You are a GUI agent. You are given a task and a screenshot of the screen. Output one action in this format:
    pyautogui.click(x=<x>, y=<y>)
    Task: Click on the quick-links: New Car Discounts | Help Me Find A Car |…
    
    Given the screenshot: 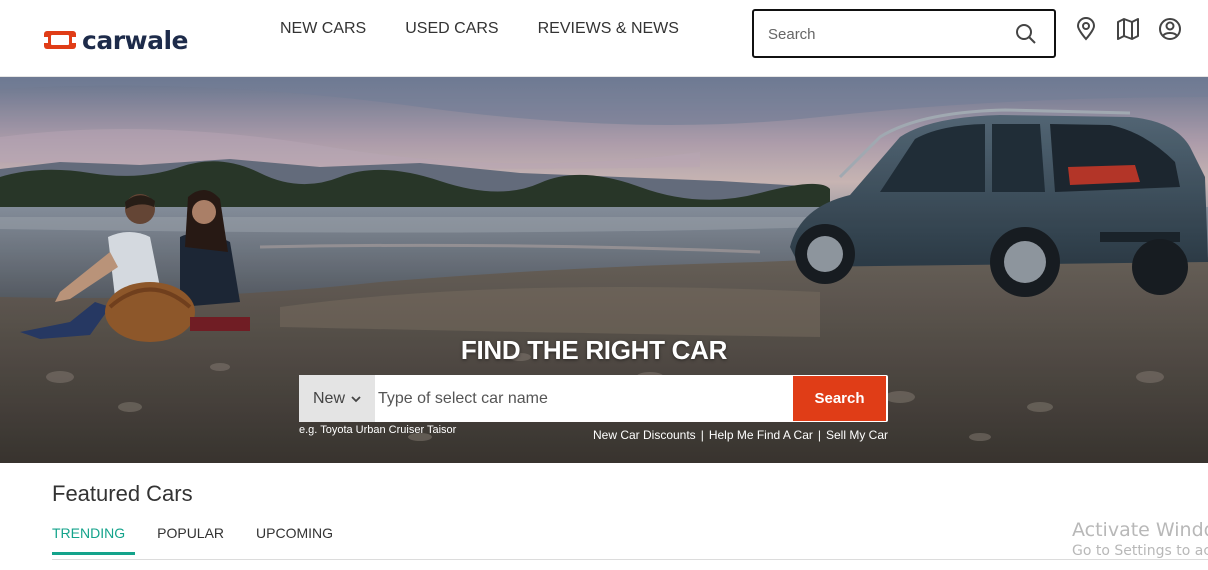 What is the action you would take?
    pyautogui.click(x=740, y=435)
    